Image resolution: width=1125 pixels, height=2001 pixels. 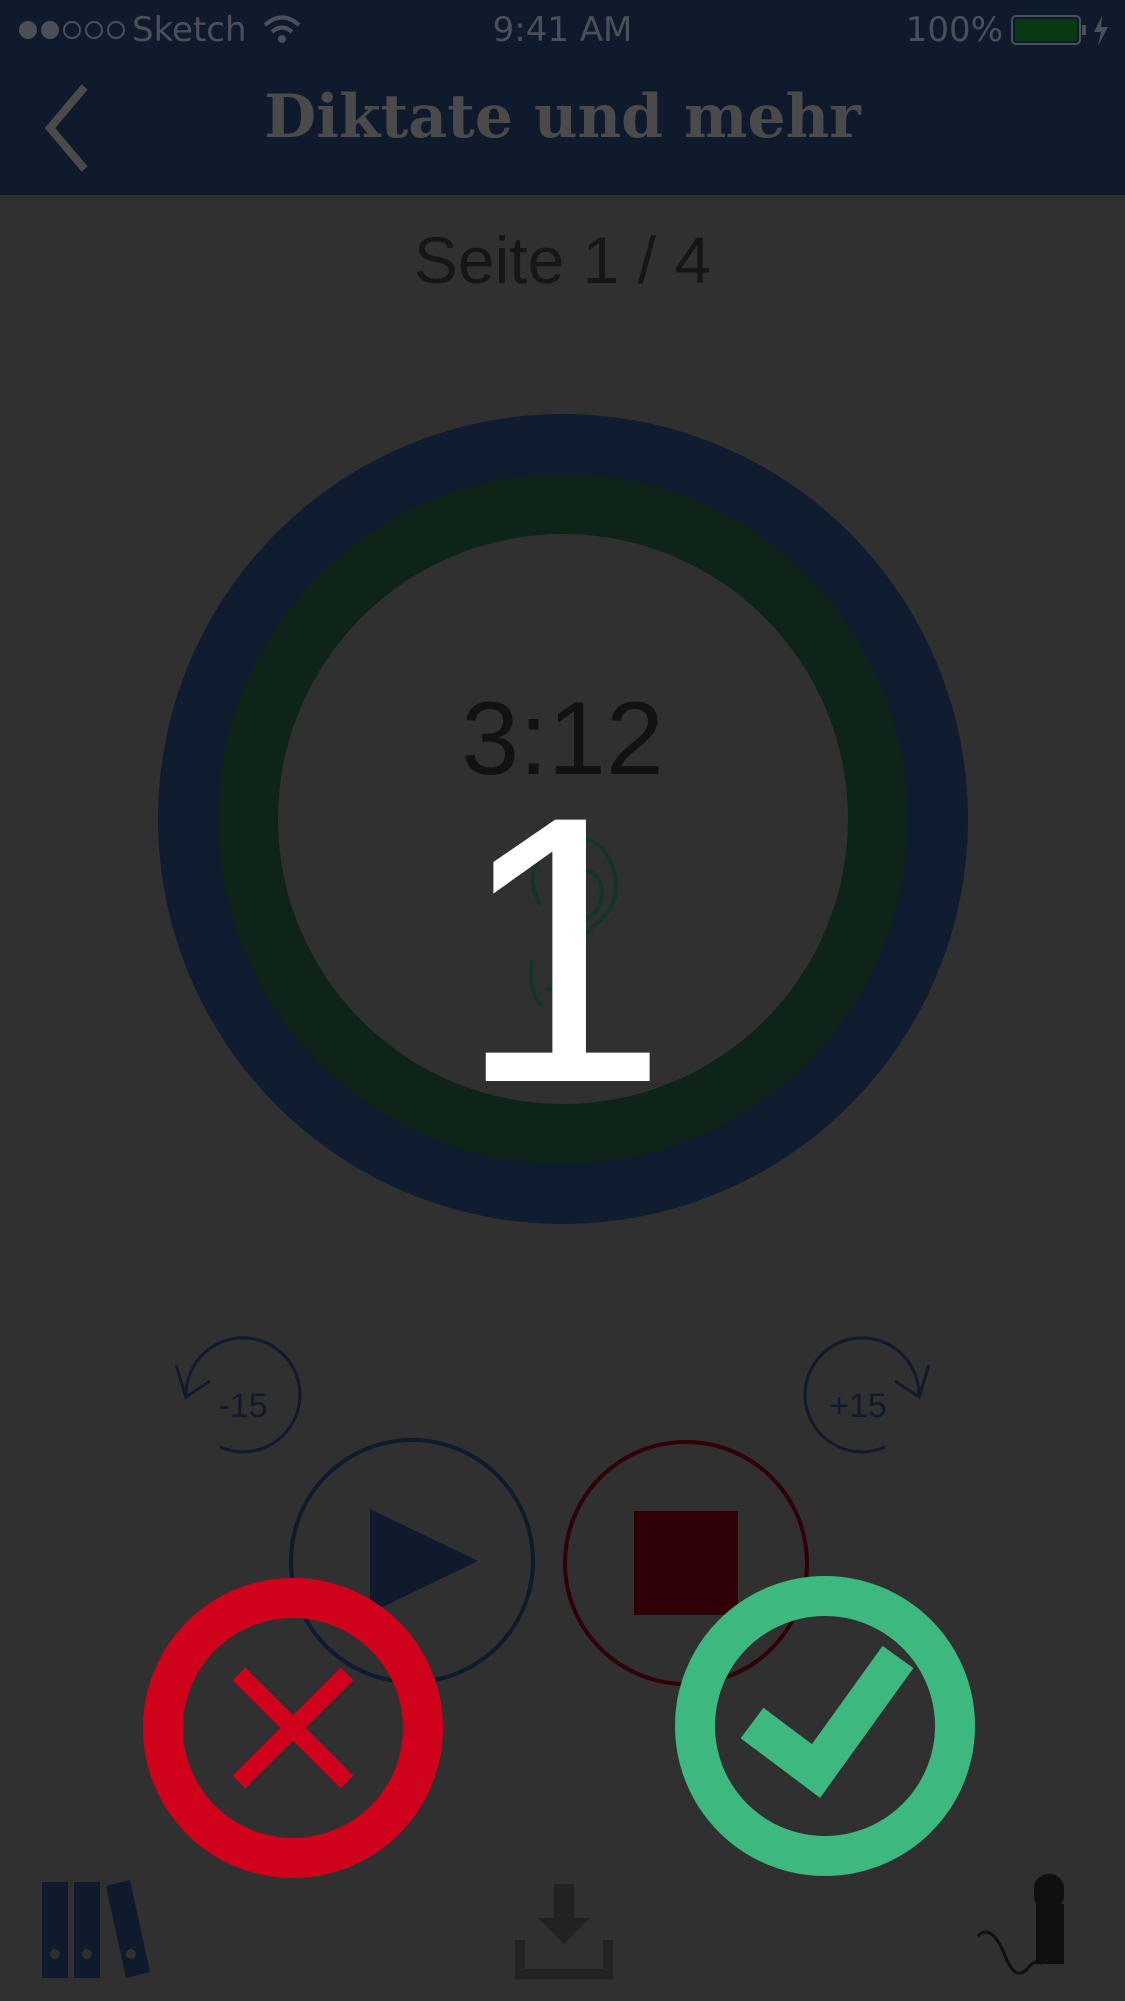 I want to click on close-icon, so click(x=293, y=1728).